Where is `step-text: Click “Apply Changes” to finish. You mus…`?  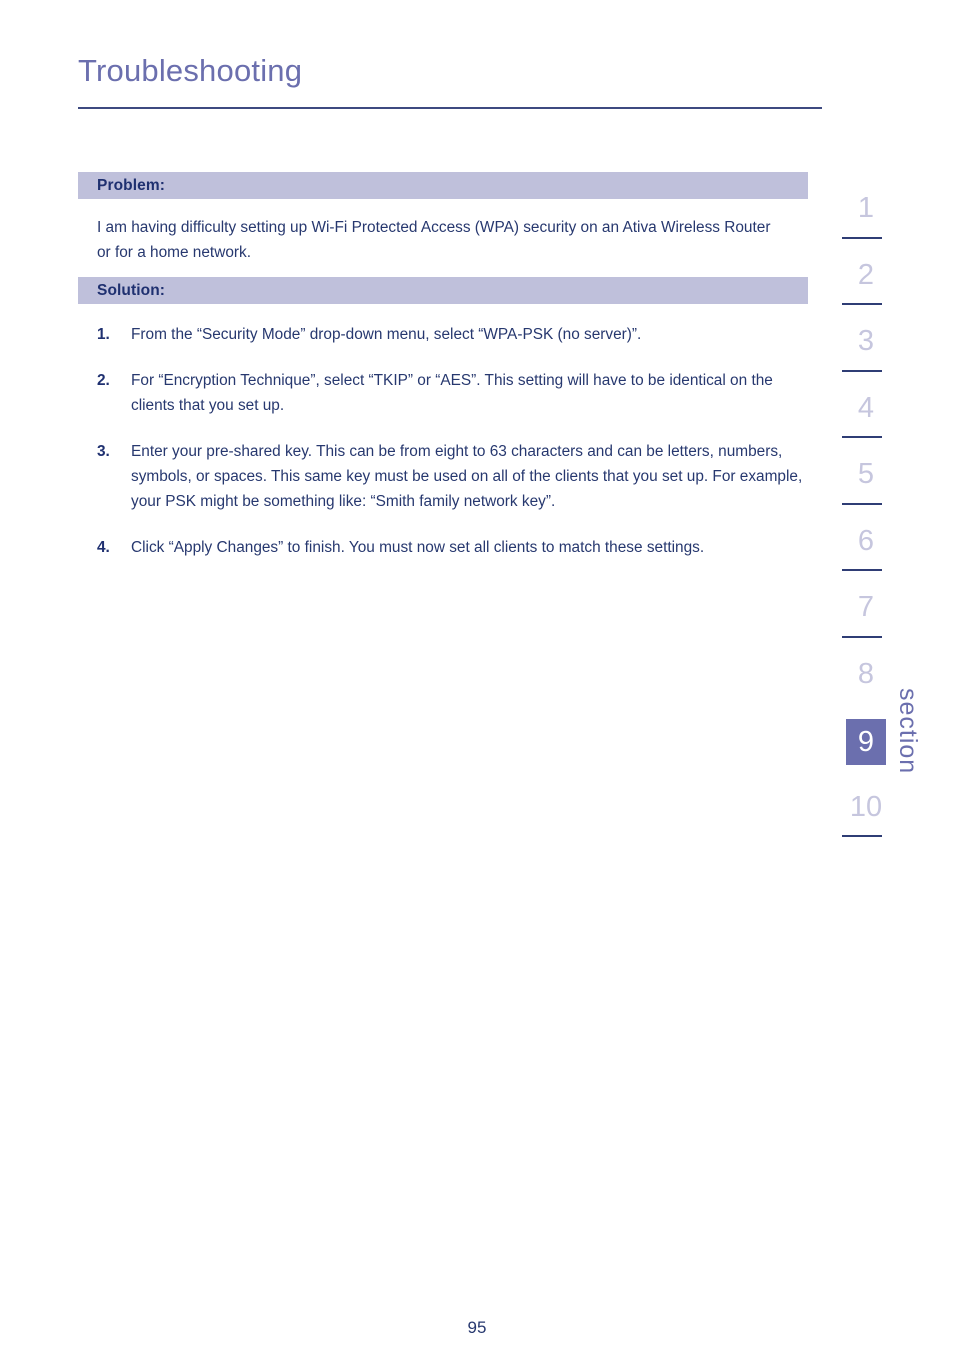 step-text: Click “Apply Changes” to finish. You mus… is located at coordinates (418, 547).